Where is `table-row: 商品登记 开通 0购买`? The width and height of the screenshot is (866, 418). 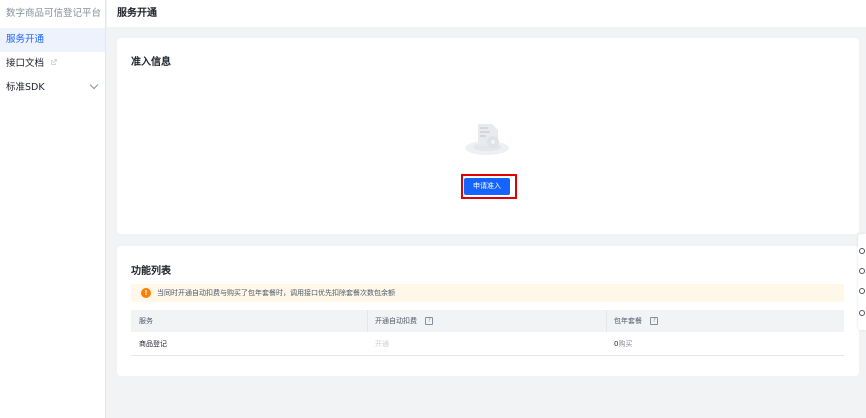 table-row: 商品登记 开通 0购买 is located at coordinates (487, 344).